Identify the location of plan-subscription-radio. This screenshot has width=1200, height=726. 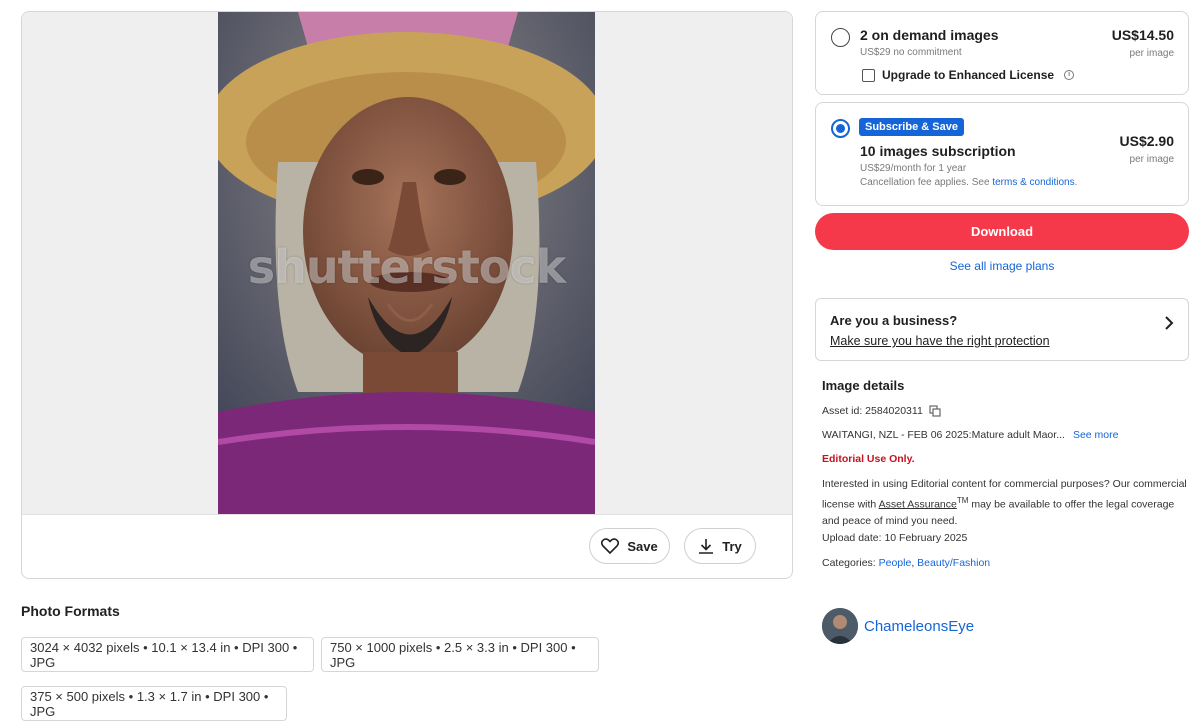
(840, 128).